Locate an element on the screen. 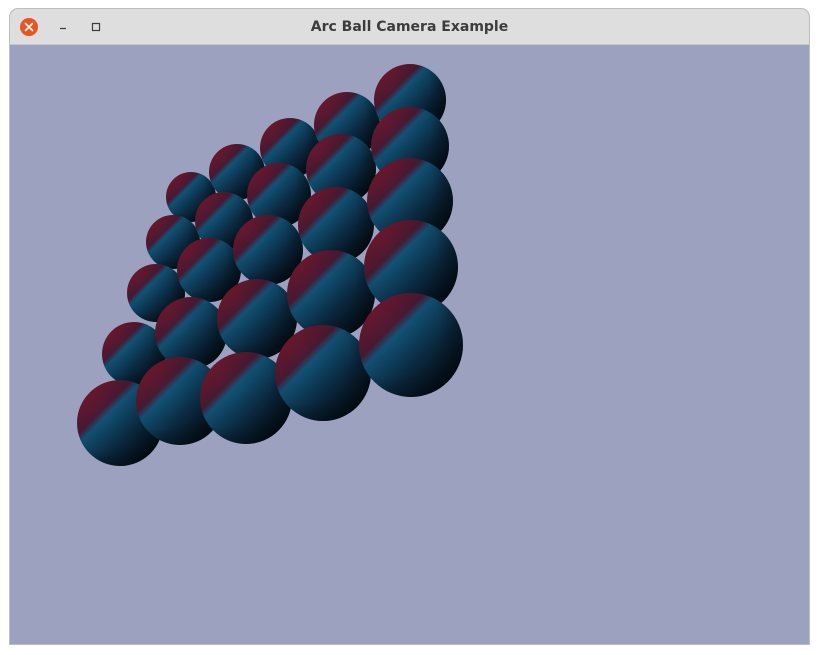 The height and width of the screenshot is (655, 820). window-title: Arc Ball Camera Example is located at coordinates (409, 27).